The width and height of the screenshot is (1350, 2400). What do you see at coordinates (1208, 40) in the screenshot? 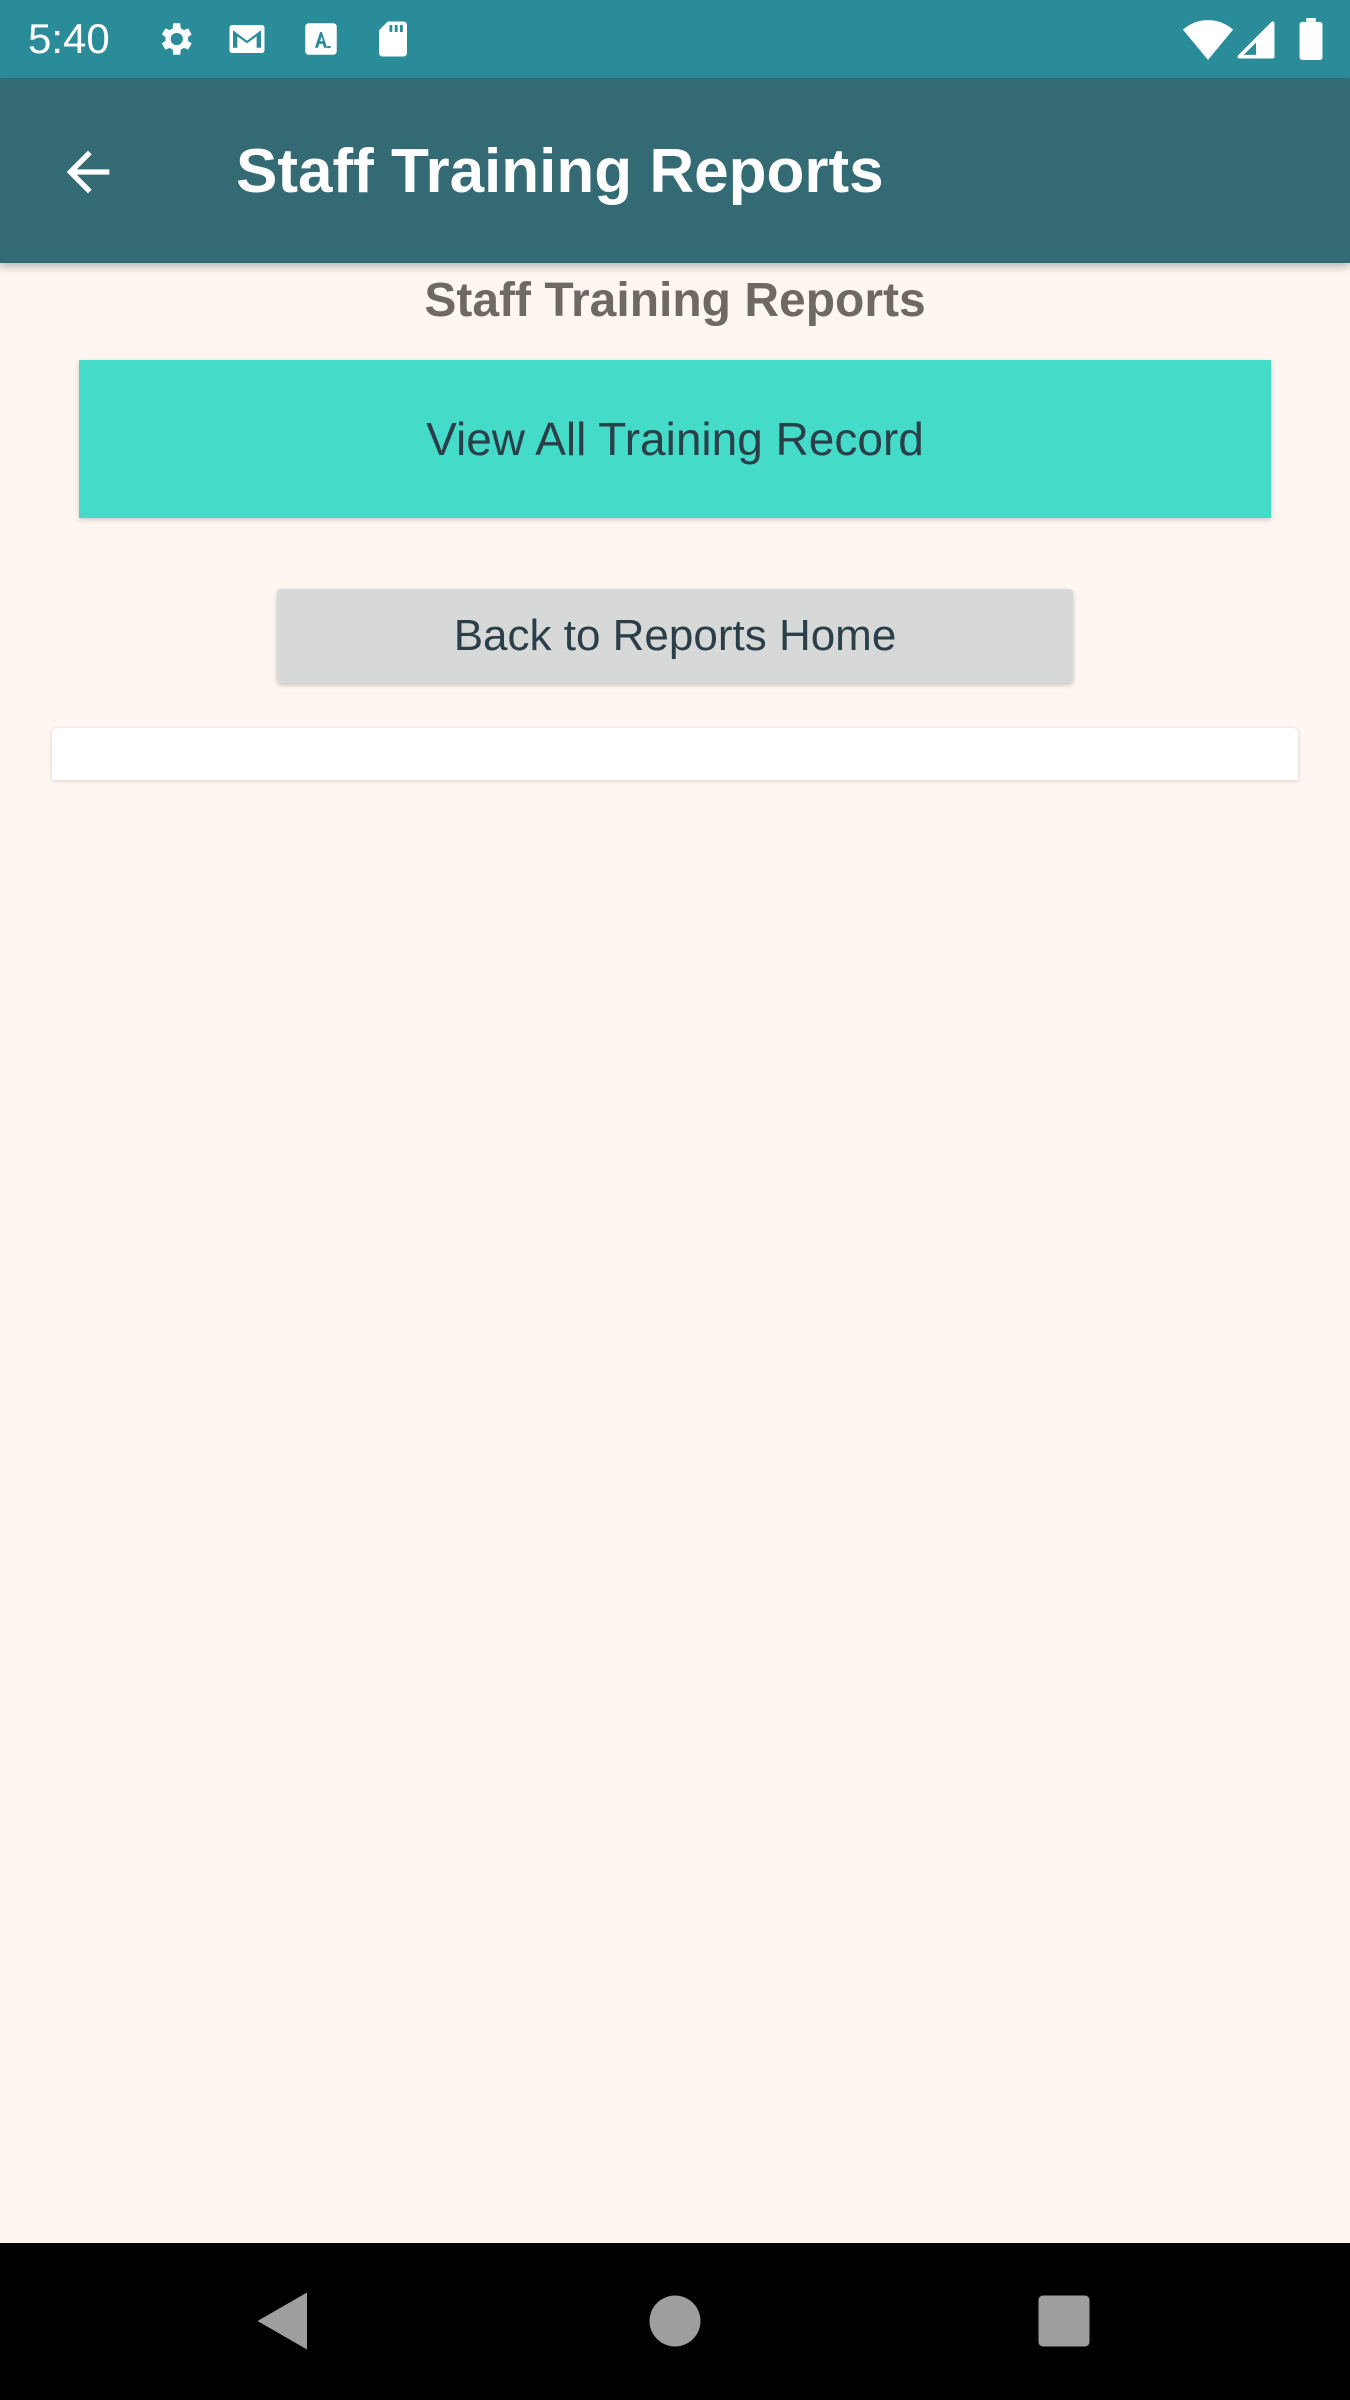
I see `wifi-icon` at bounding box center [1208, 40].